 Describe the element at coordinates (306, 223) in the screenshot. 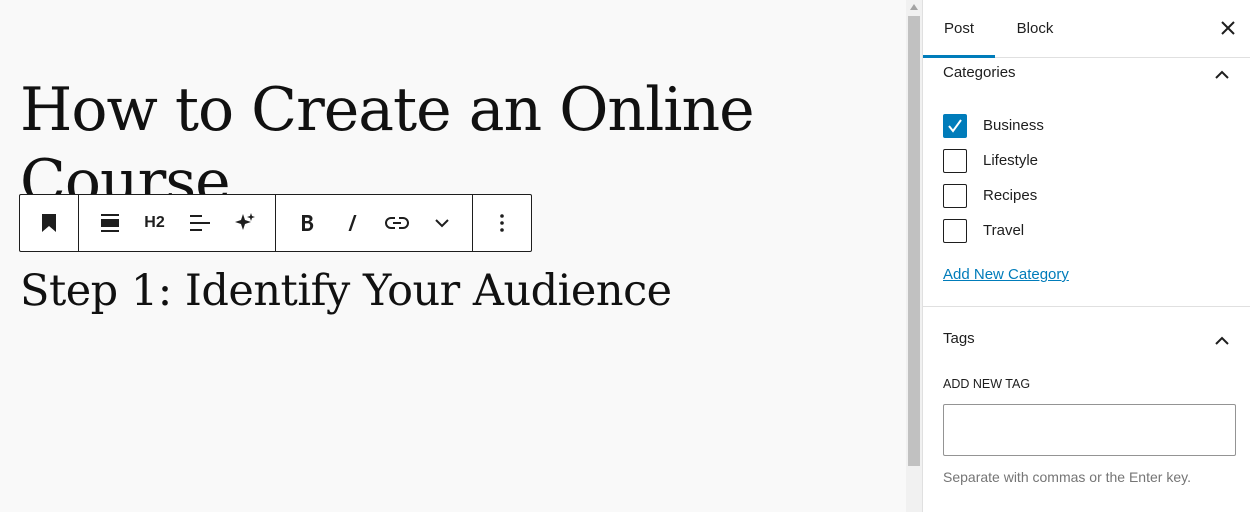

I see `bold-icon` at that location.